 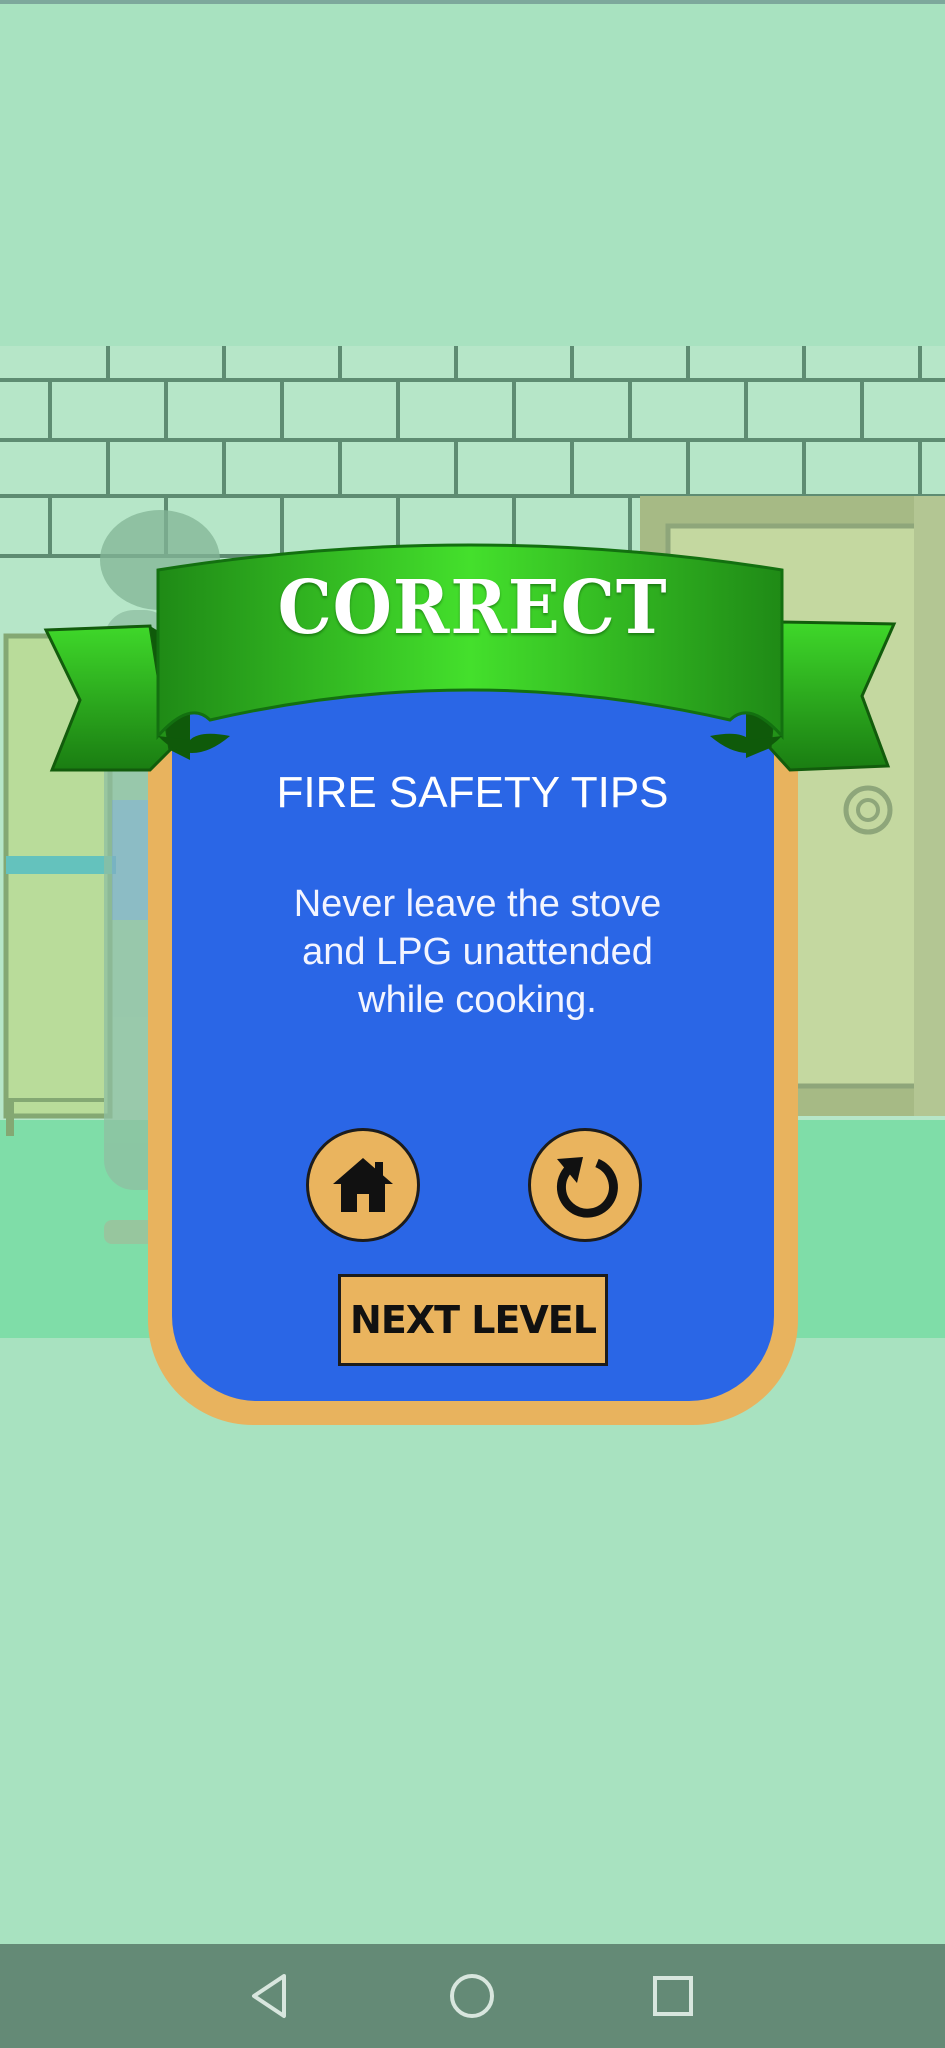 I want to click on home-icon, so click(x=363, y=1185).